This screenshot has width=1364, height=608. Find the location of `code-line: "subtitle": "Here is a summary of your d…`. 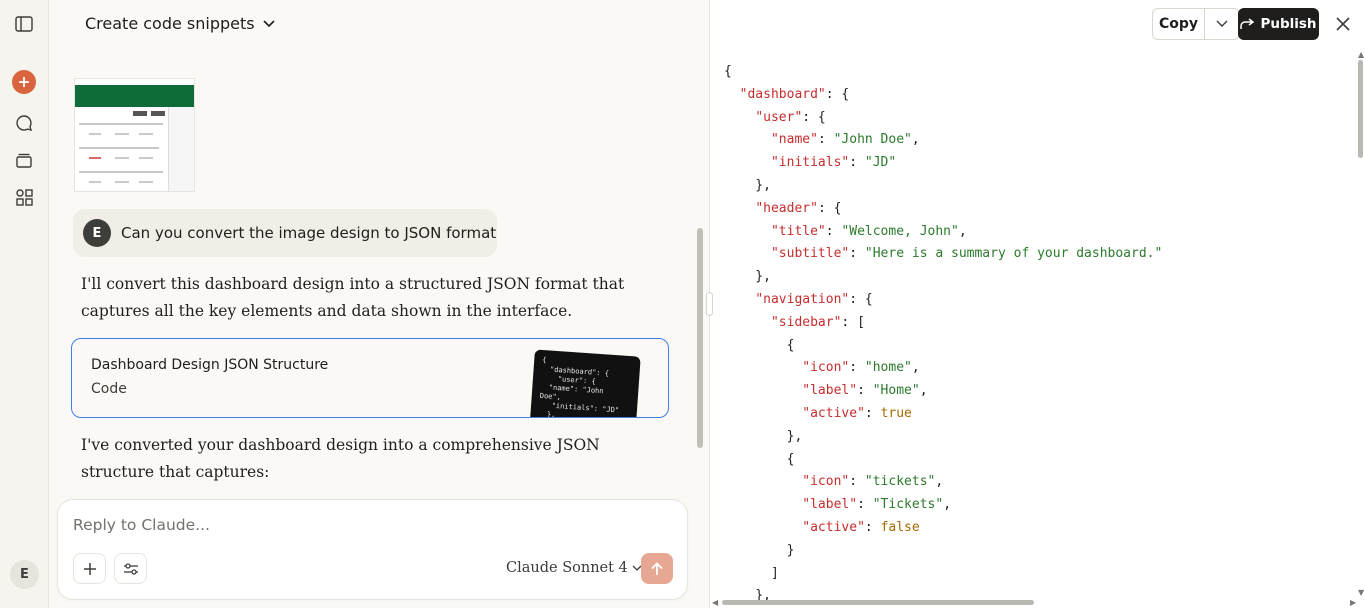

code-line: "subtitle": "Here is a summary of your d… is located at coordinates (943, 254).